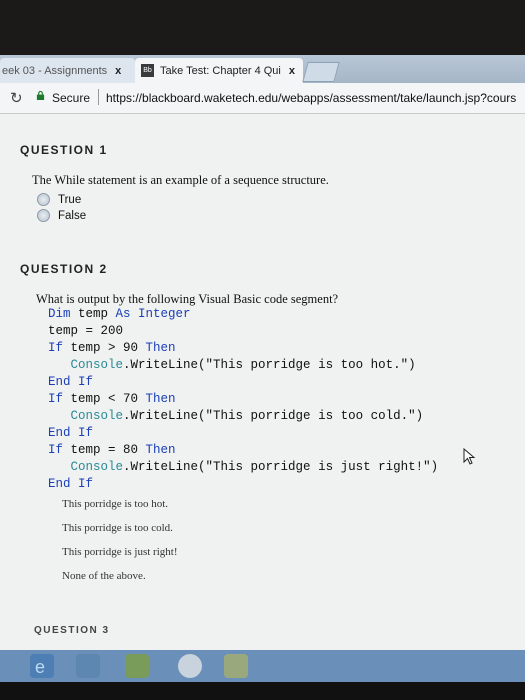 The image size is (525, 700). I want to click on code-token: .WriteLine("This porridge is too cold."), so click(273, 416).